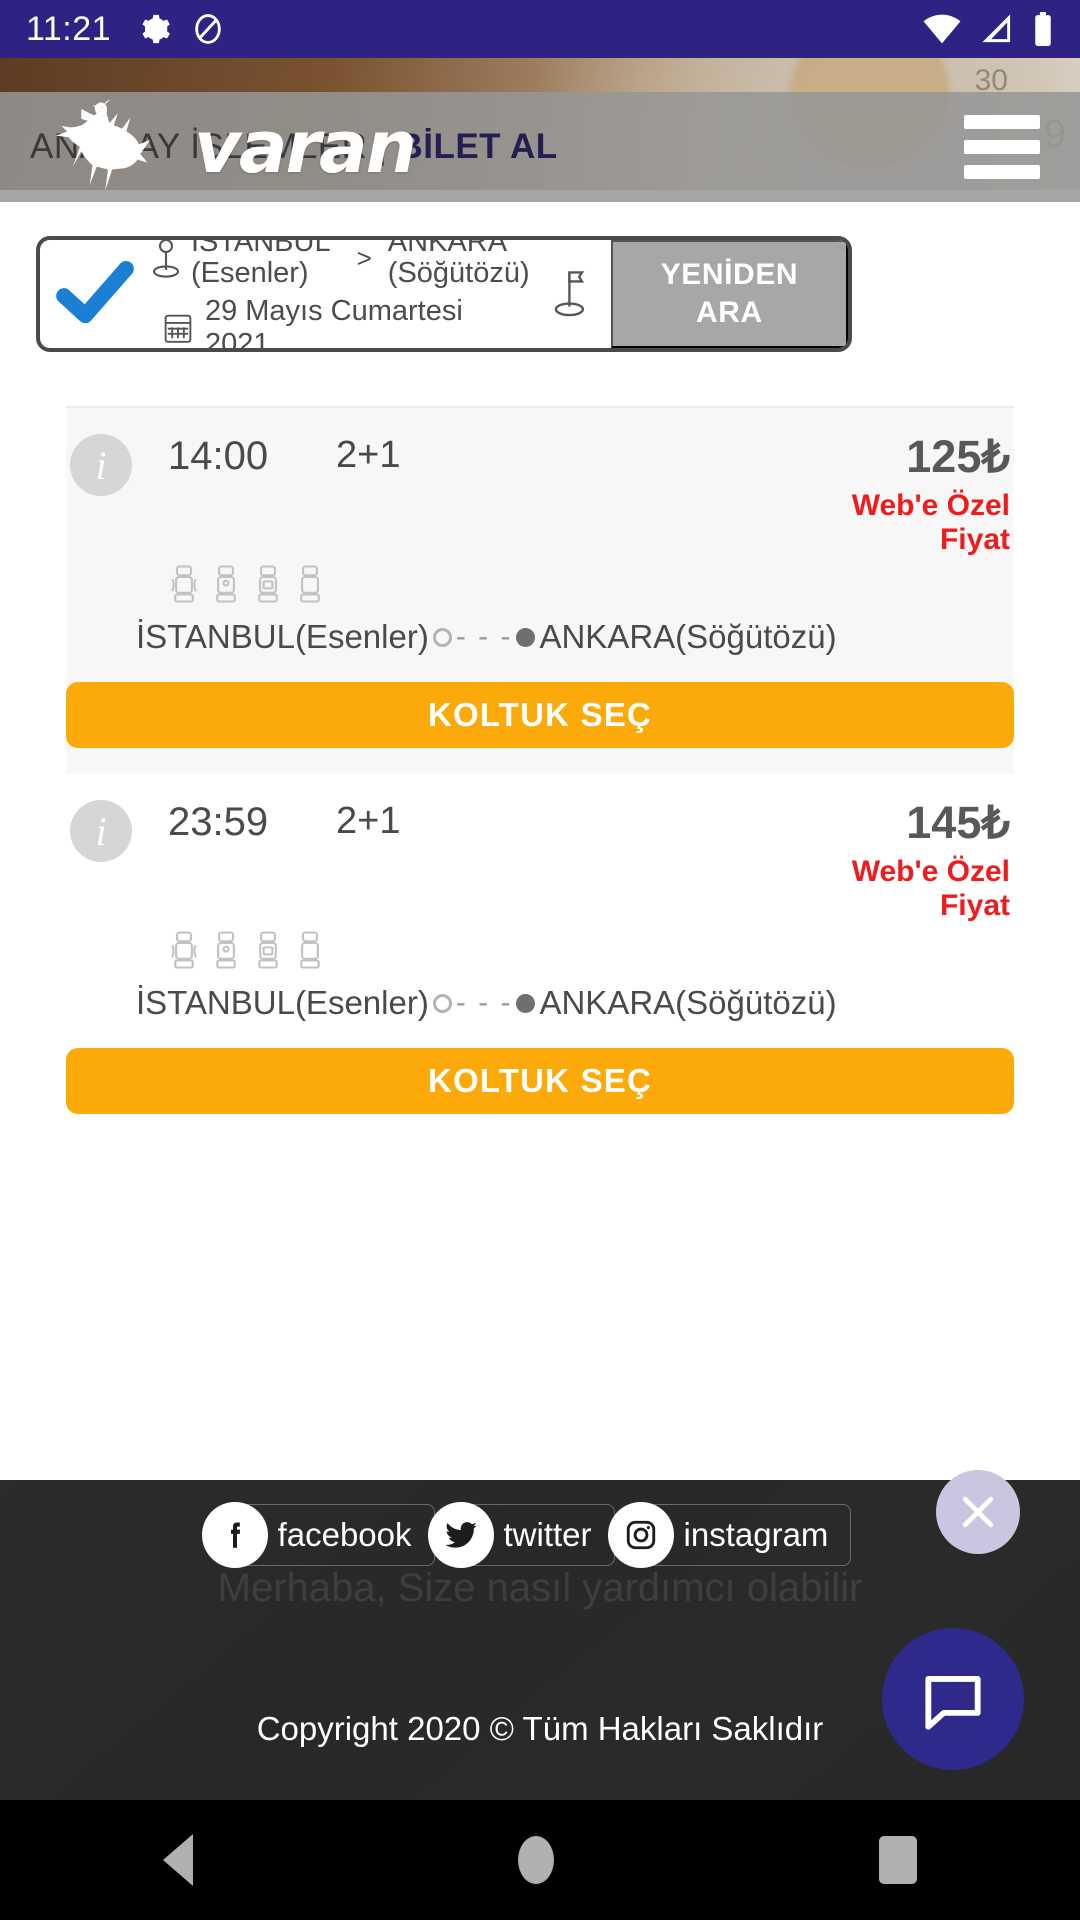 This screenshot has width=1080, height=1920. Describe the element at coordinates (540, 861) in the screenshot. I see `trip-summary-row: i 23:59 2+1 145₺ Web'e Özel Fiyat` at that location.